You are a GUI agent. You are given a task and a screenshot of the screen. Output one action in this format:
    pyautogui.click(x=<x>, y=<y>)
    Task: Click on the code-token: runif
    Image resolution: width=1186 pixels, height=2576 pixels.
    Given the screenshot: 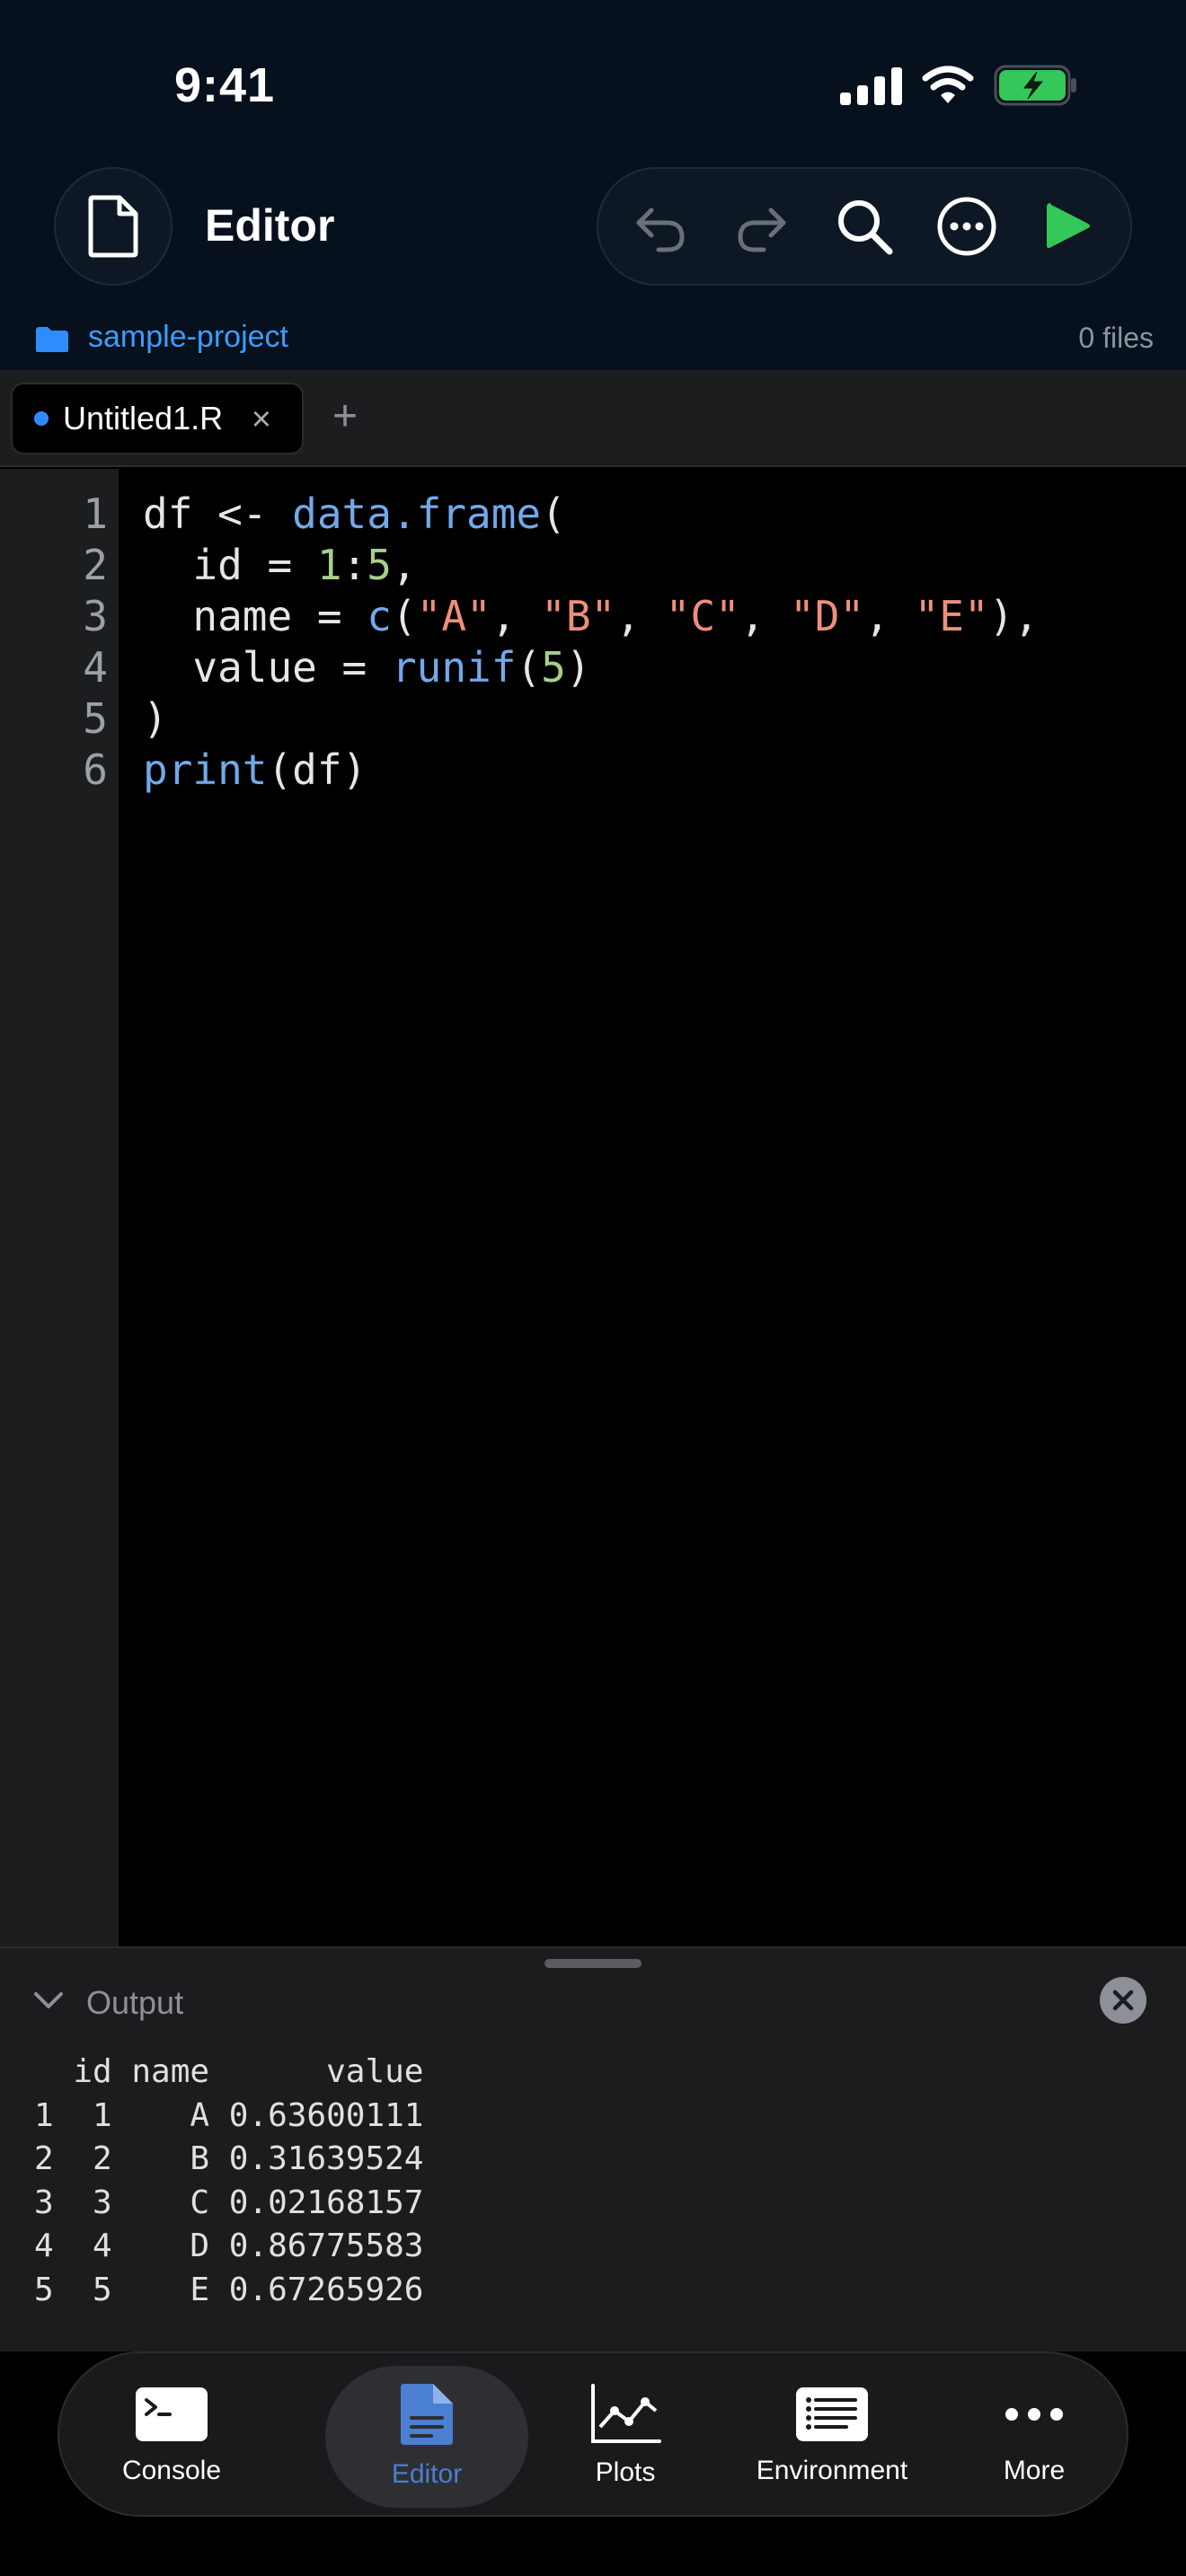 What is the action you would take?
    pyautogui.click(x=454, y=667)
    